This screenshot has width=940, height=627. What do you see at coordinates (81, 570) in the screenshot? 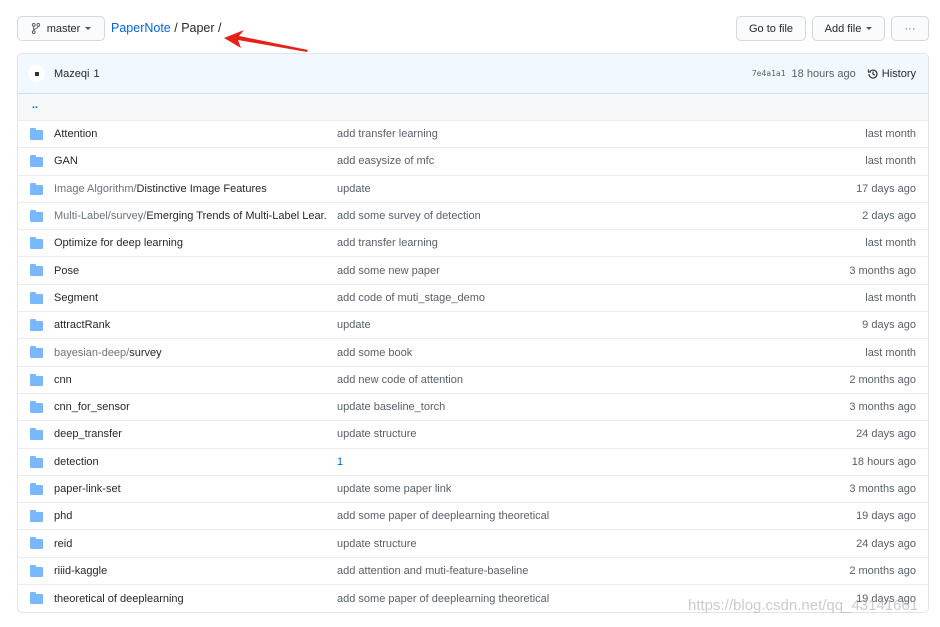
I see `folder-name: riiid-kaggle` at bounding box center [81, 570].